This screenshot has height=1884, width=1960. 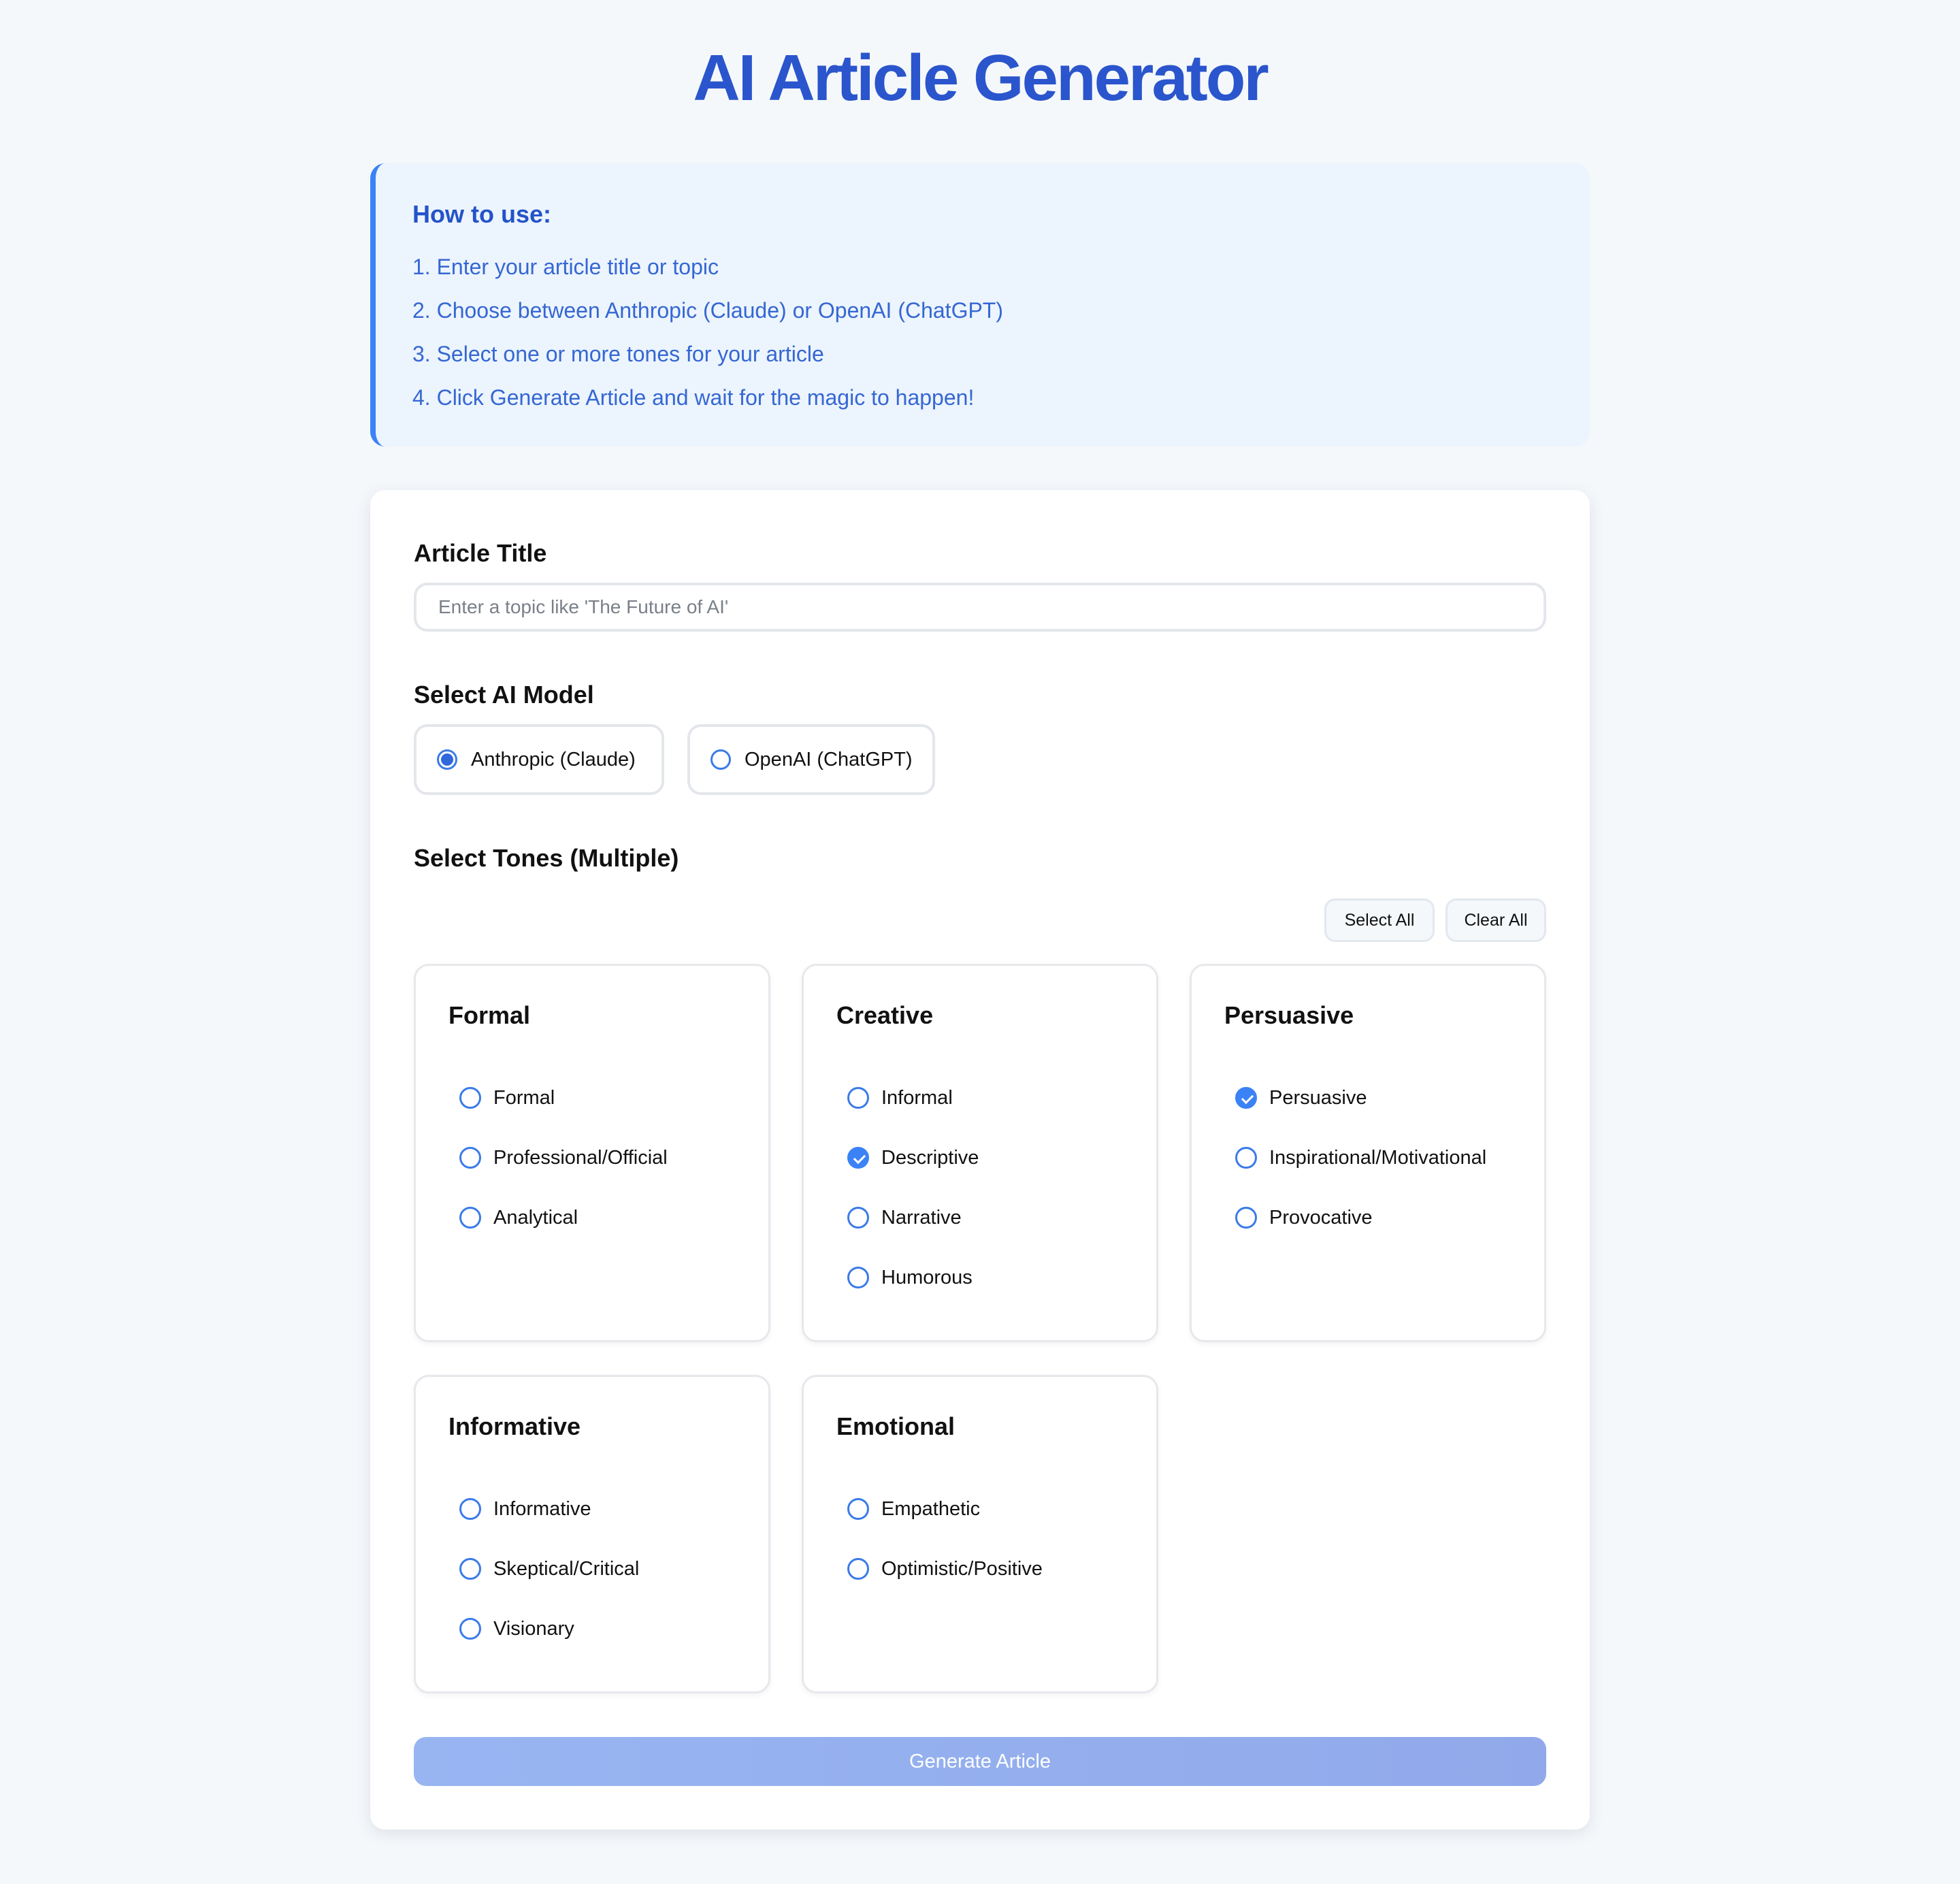 I want to click on tone-option: Analytical, so click(x=563, y=1218).